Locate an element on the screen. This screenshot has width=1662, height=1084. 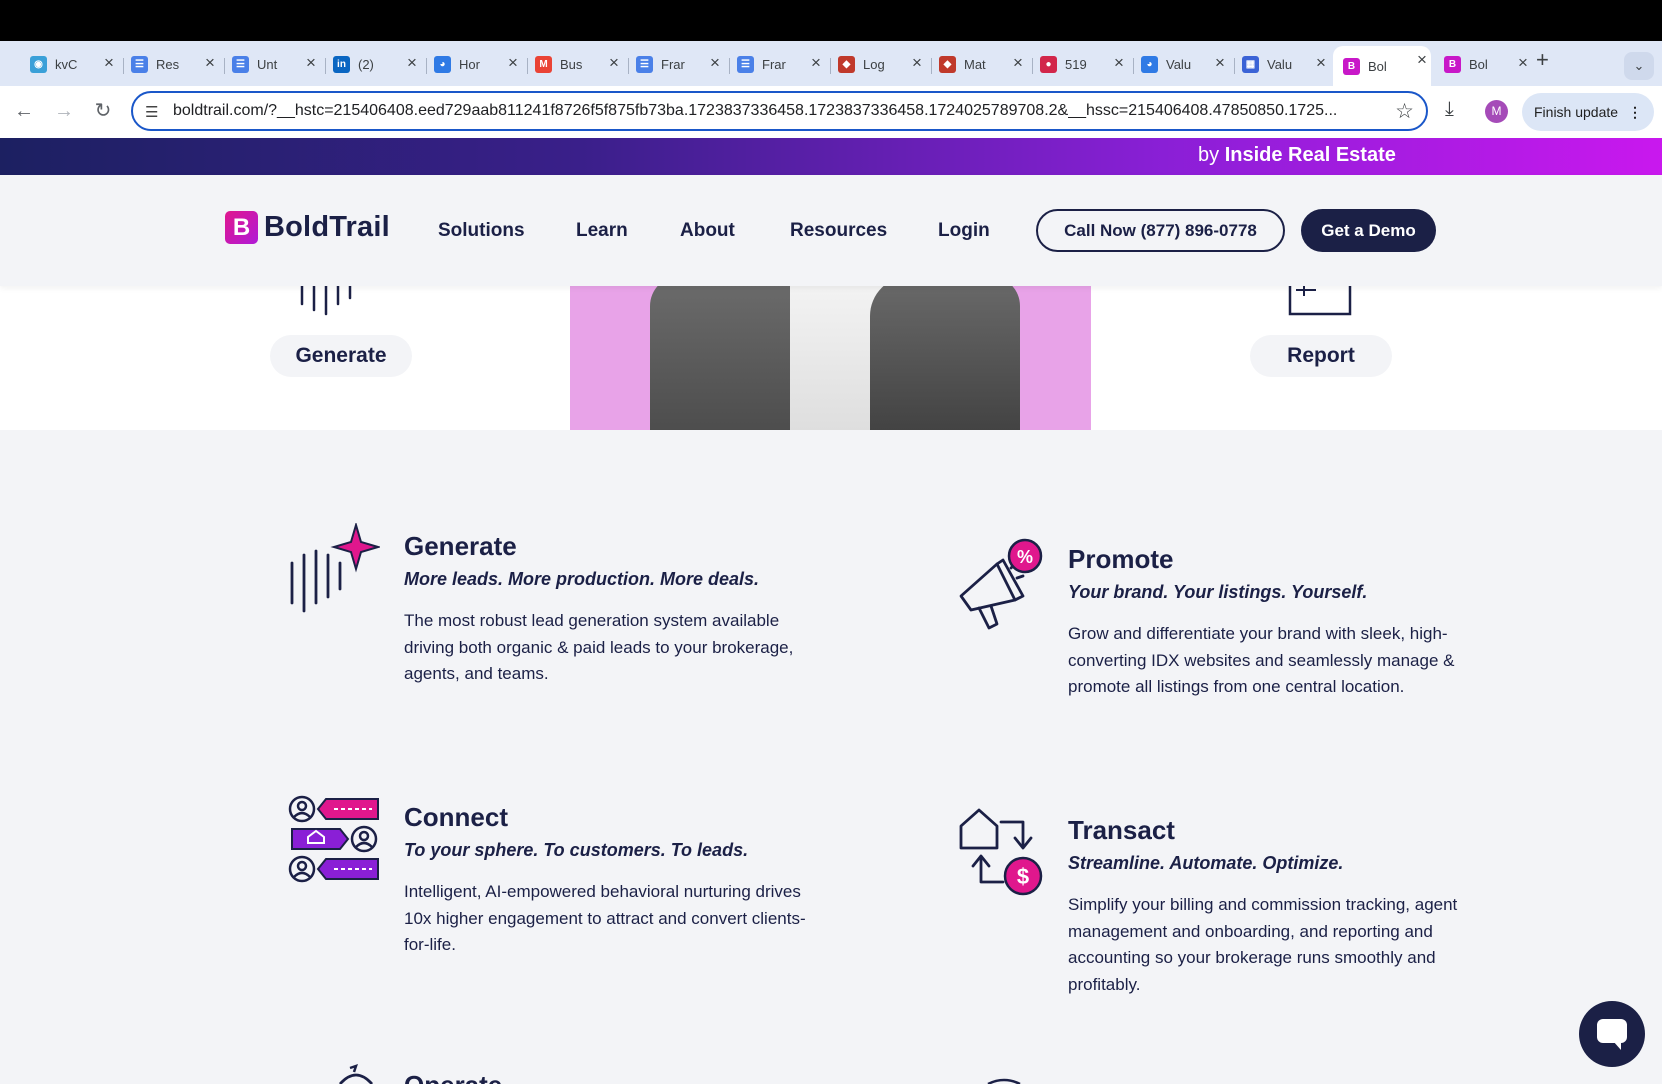
profile-avatar: M is located at coordinates (1496, 111).